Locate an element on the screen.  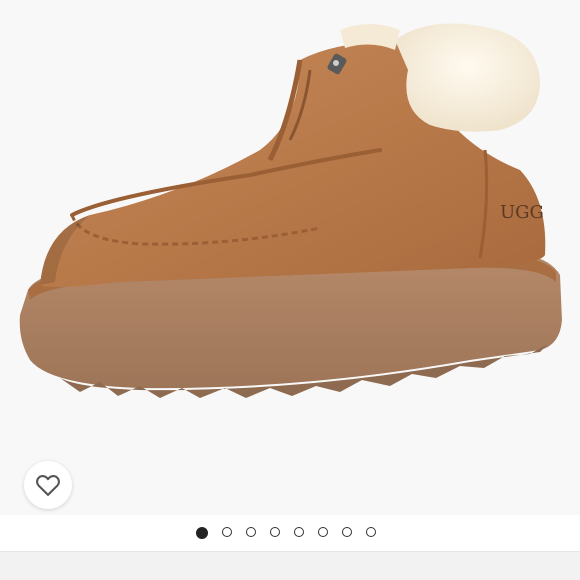
brand-logo: UGG is located at coordinates (522, 212).